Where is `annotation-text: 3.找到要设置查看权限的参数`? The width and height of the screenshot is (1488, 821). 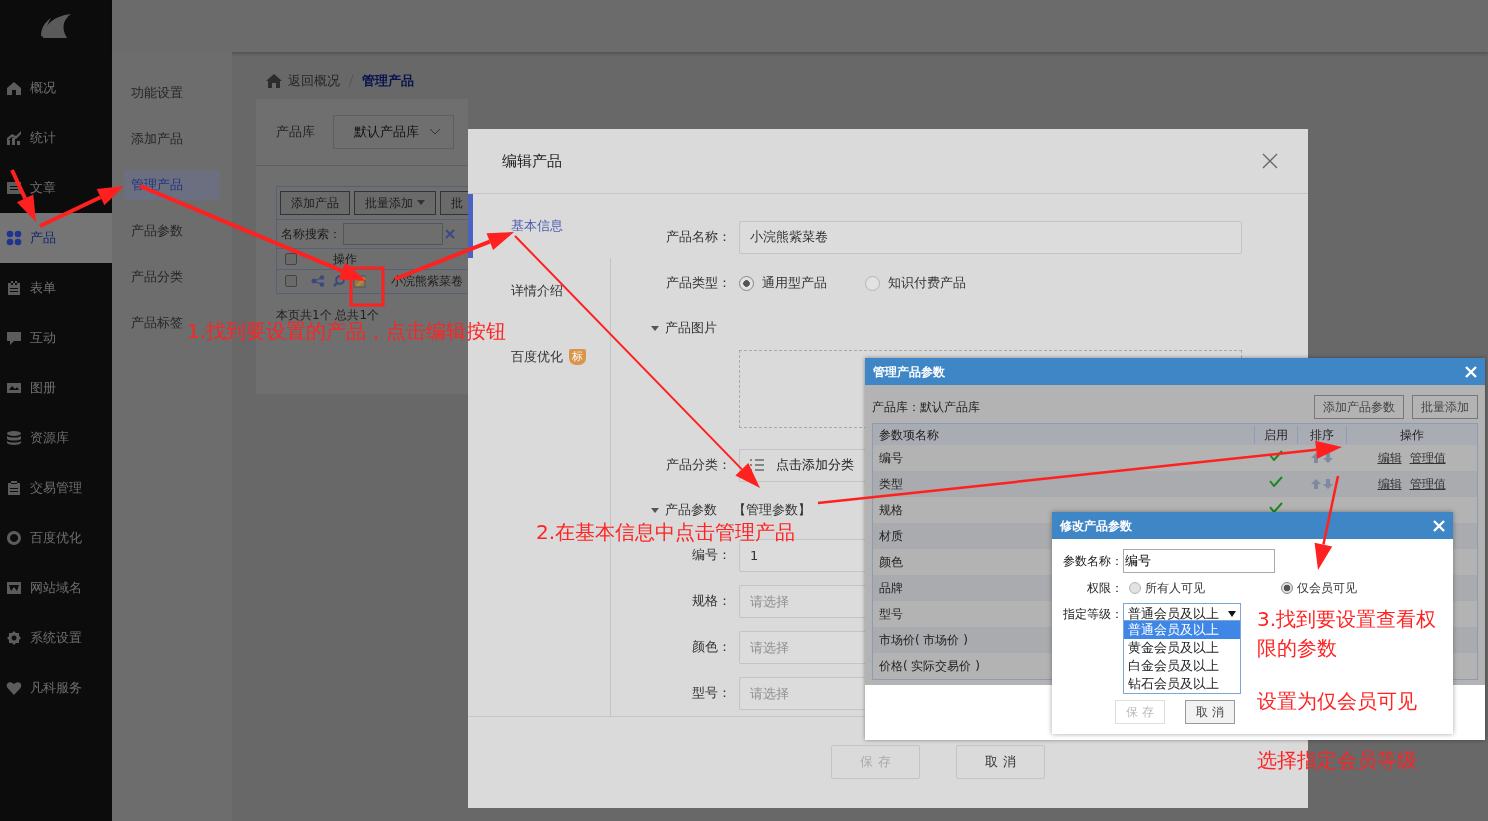 annotation-text: 3.找到要设置查看权限的参数 is located at coordinates (1347, 634).